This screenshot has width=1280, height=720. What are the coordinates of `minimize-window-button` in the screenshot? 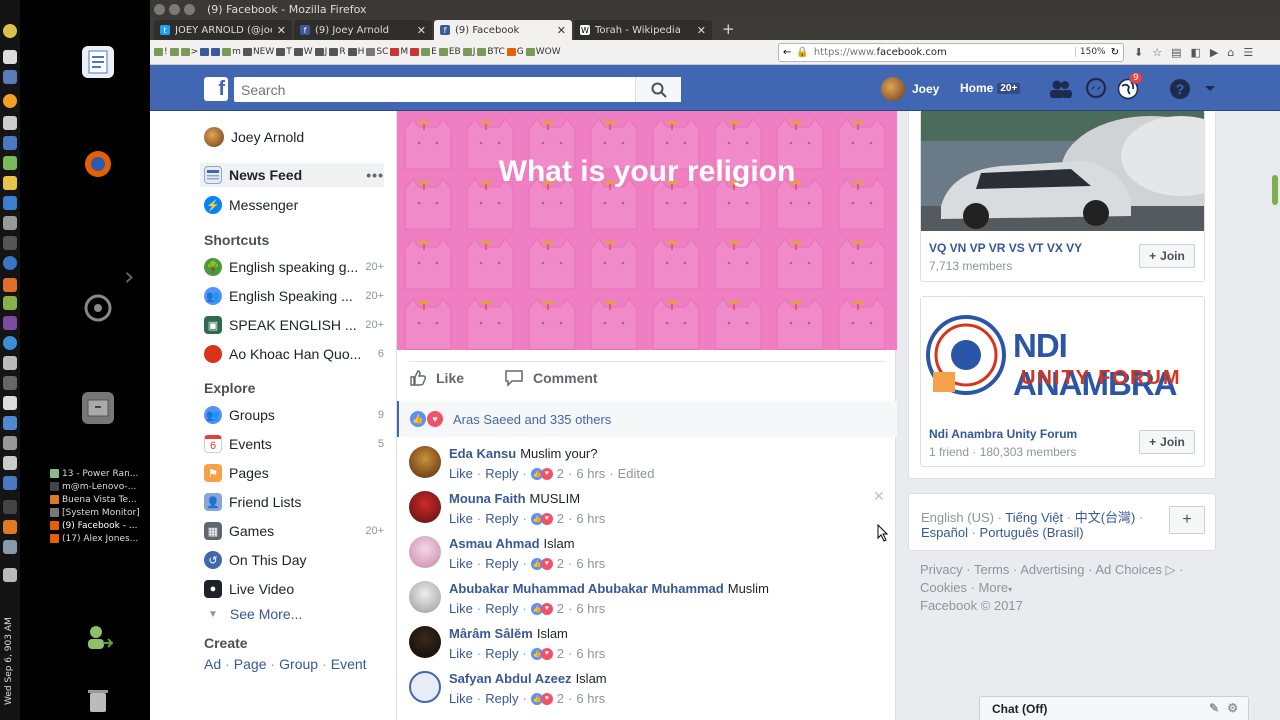 It's located at (174, 9).